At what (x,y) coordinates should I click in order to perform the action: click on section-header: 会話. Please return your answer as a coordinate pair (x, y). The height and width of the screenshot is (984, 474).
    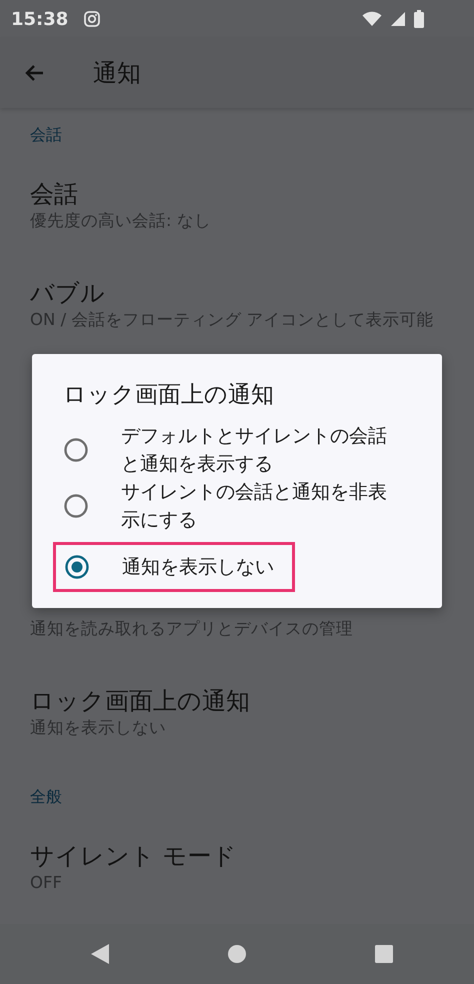
    Looking at the image, I should click on (46, 135).